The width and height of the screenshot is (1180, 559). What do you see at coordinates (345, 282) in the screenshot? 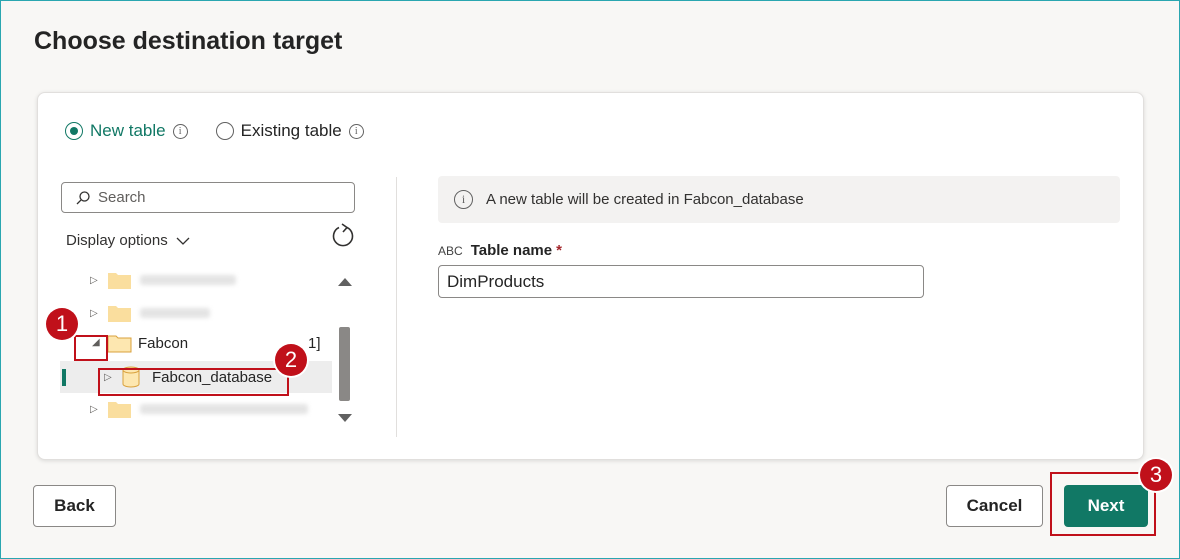
I see `scroll-up-arrow-icon` at bounding box center [345, 282].